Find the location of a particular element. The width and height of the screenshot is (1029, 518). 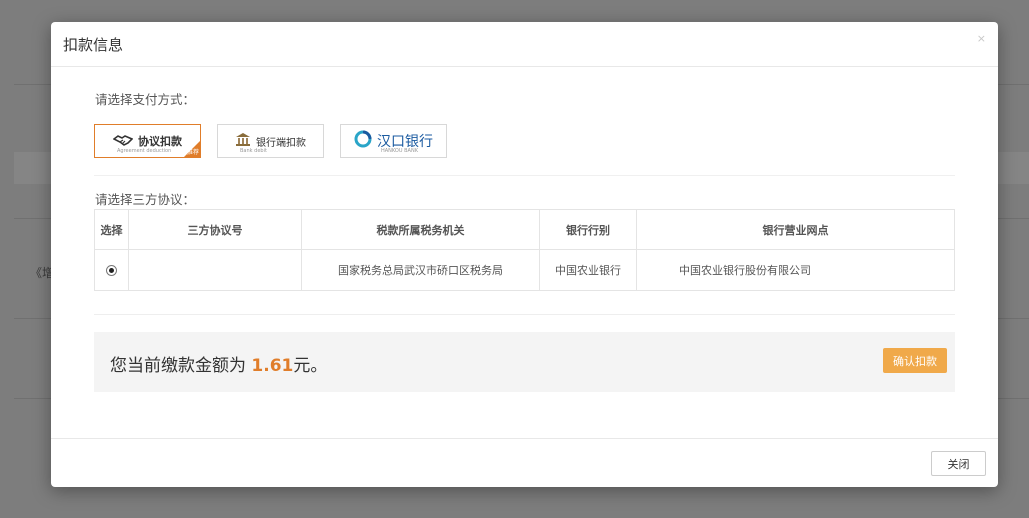

col-tax-authority: 税款所属税务机关 is located at coordinates (420, 229).